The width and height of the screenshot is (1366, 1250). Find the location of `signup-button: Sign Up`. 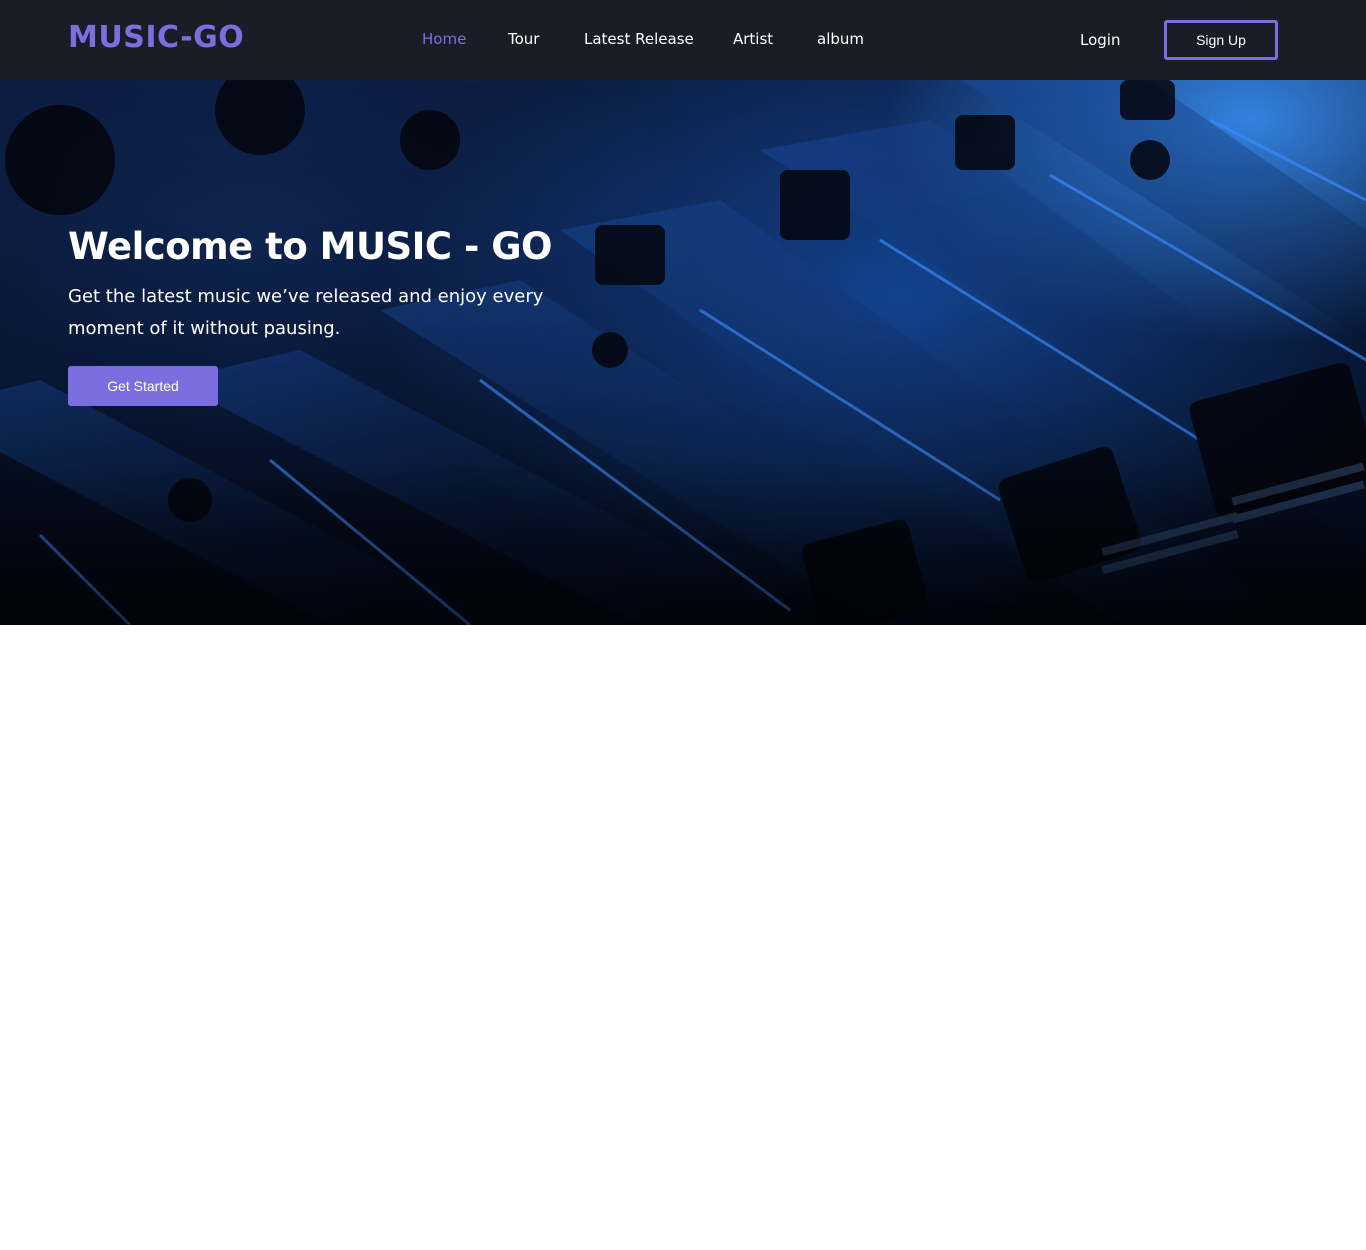

signup-button: Sign Up is located at coordinates (1221, 40).